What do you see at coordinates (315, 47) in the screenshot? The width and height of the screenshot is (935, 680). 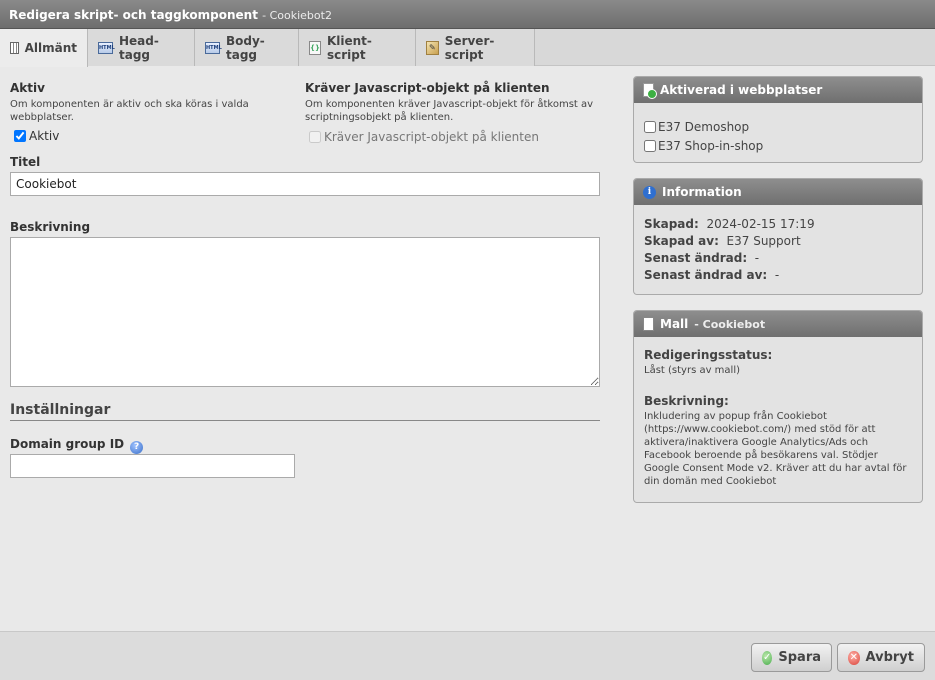 I see `javascript-file-icon: {}` at bounding box center [315, 47].